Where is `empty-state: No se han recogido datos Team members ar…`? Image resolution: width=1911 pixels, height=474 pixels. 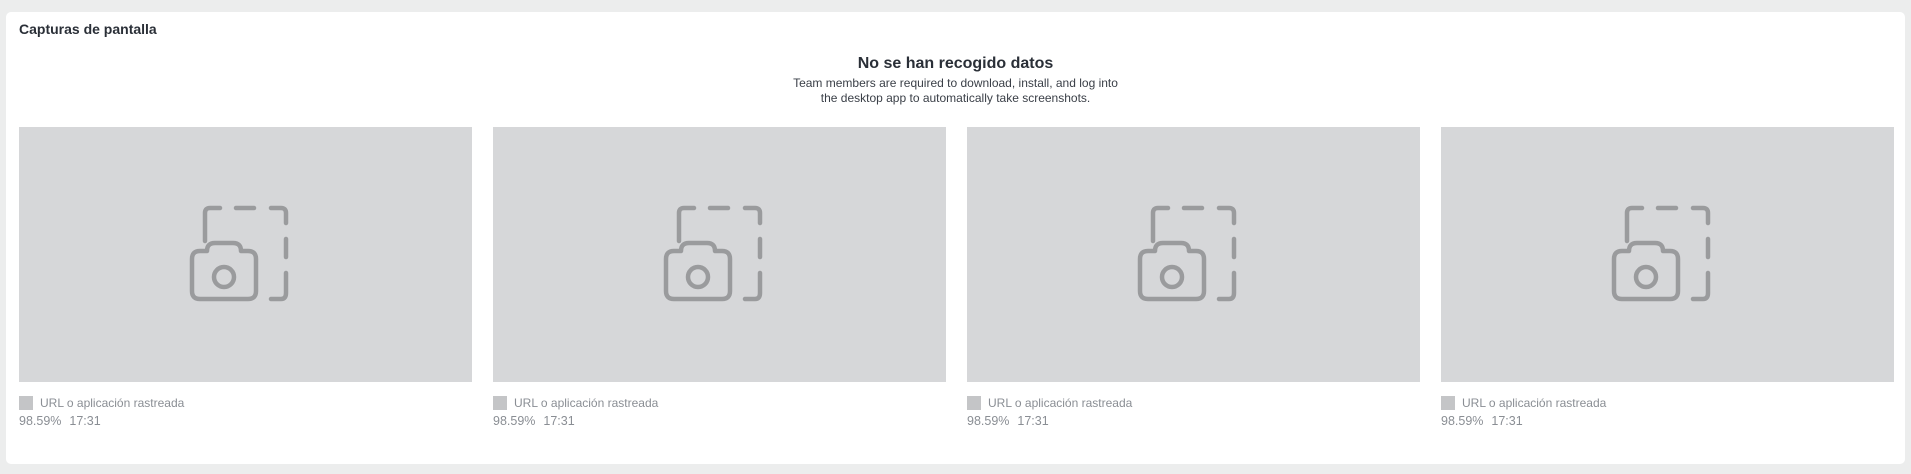
empty-state: No se han recogido datos Team members ar… is located at coordinates (955, 80).